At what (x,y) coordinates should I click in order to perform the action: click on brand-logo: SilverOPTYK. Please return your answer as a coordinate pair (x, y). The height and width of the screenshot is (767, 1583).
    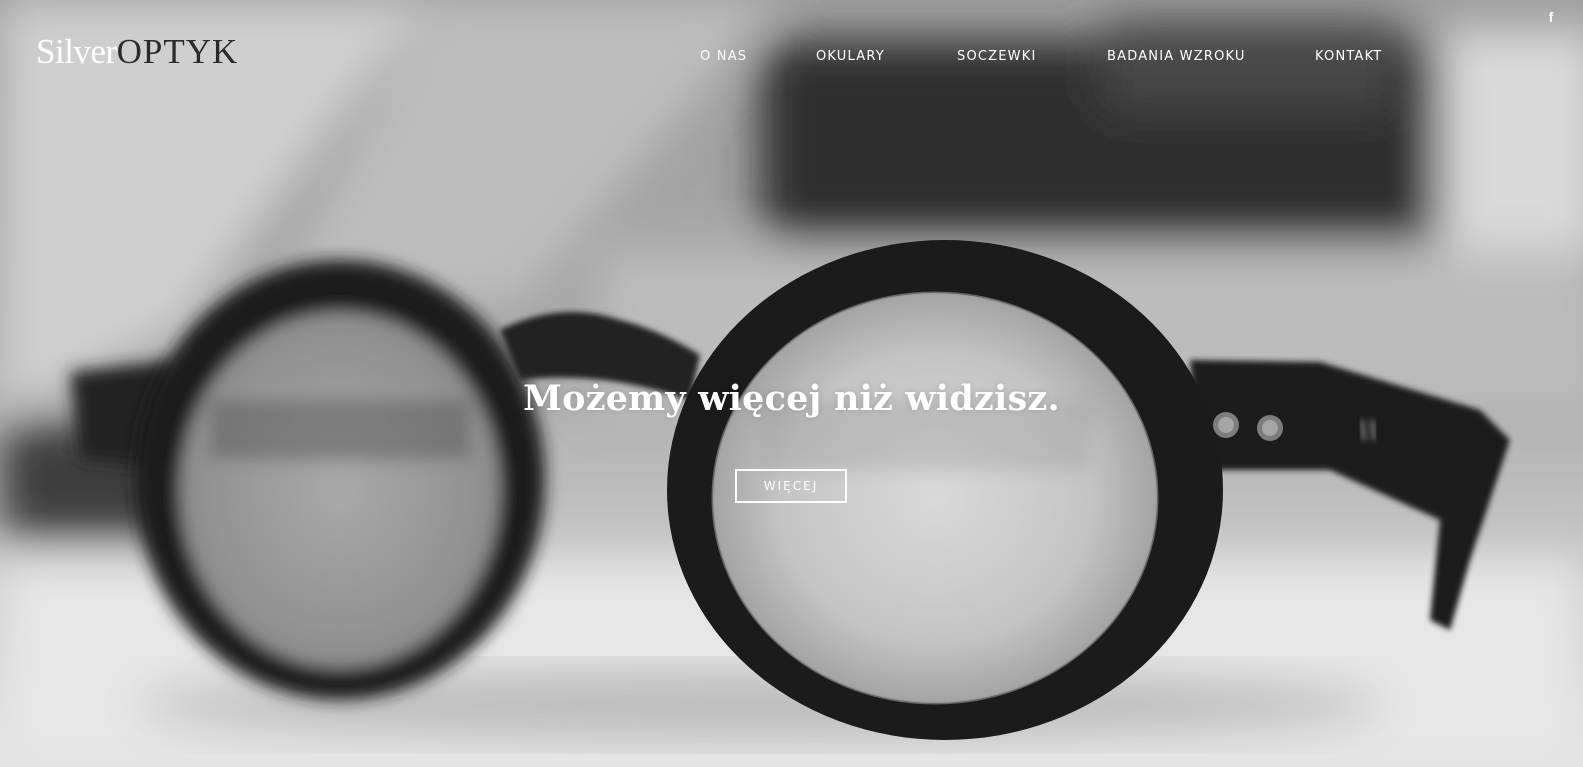
    Looking at the image, I should click on (137, 51).